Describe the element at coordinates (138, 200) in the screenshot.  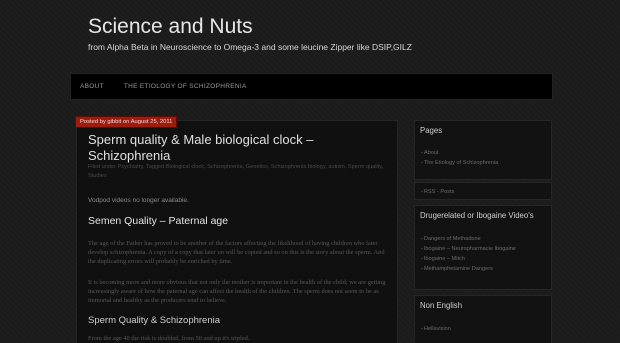
I see `video-notice: Vodpod videos no longer available.` at that location.